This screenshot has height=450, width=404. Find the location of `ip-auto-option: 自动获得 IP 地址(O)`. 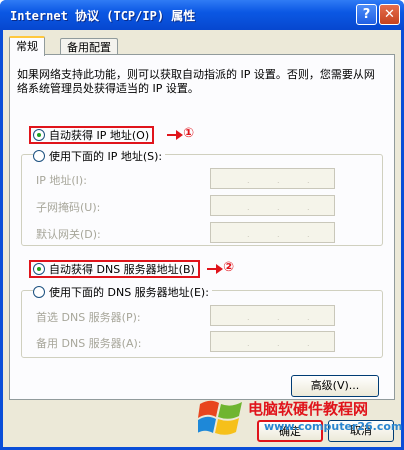

ip-auto-option: 自动获得 IP 地址(O) is located at coordinates (92, 135).